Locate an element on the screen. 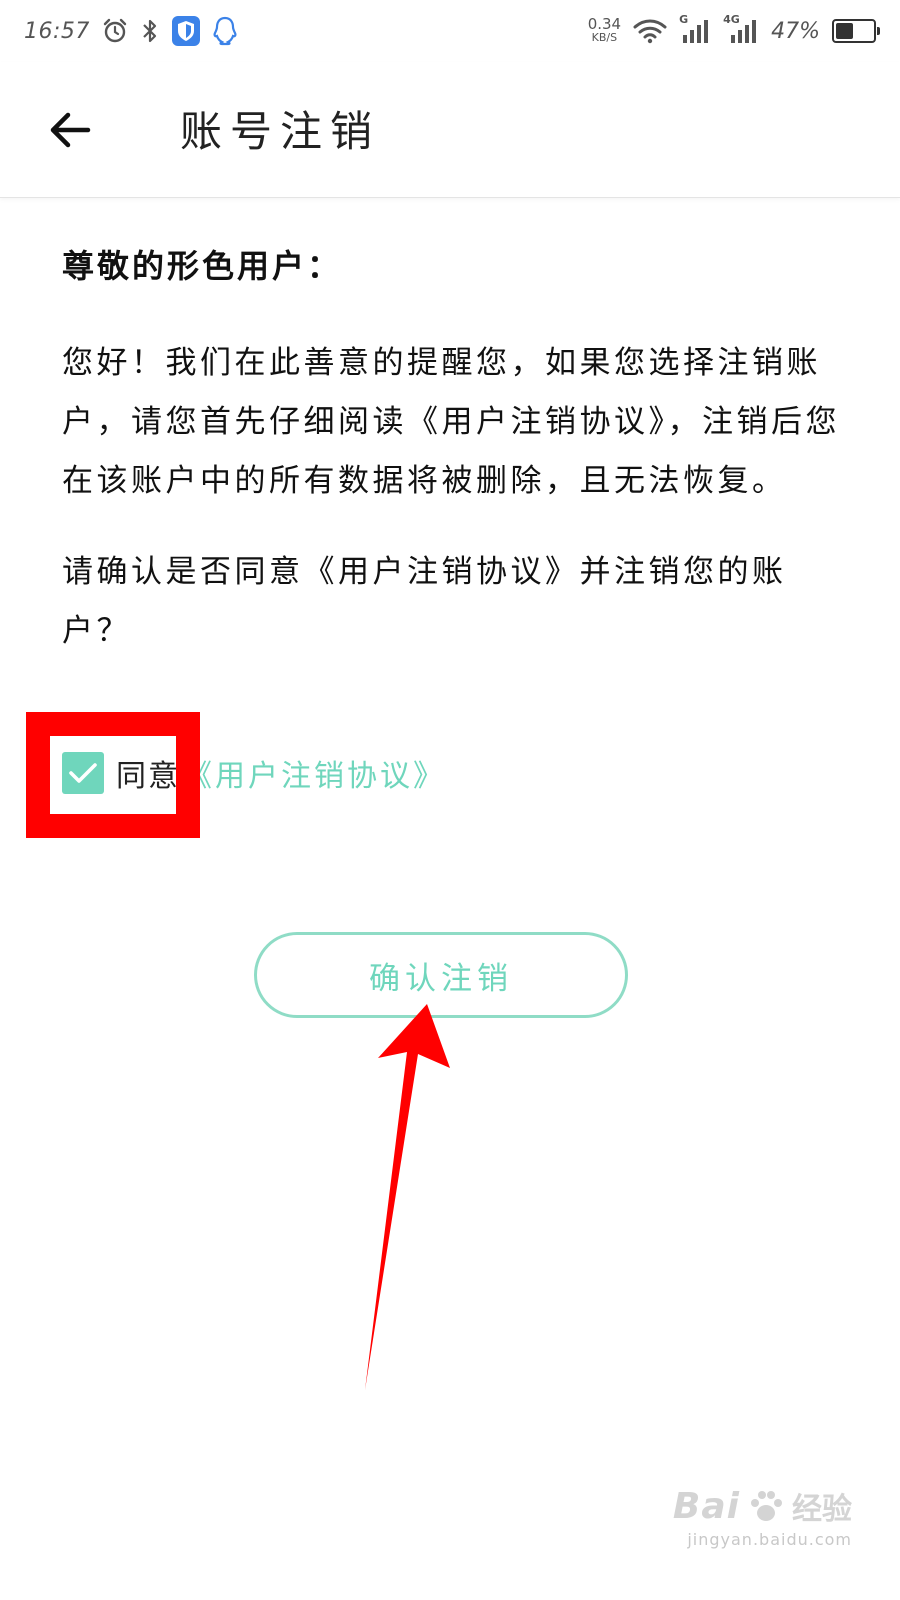  bluetooth-icon is located at coordinates (150, 31).